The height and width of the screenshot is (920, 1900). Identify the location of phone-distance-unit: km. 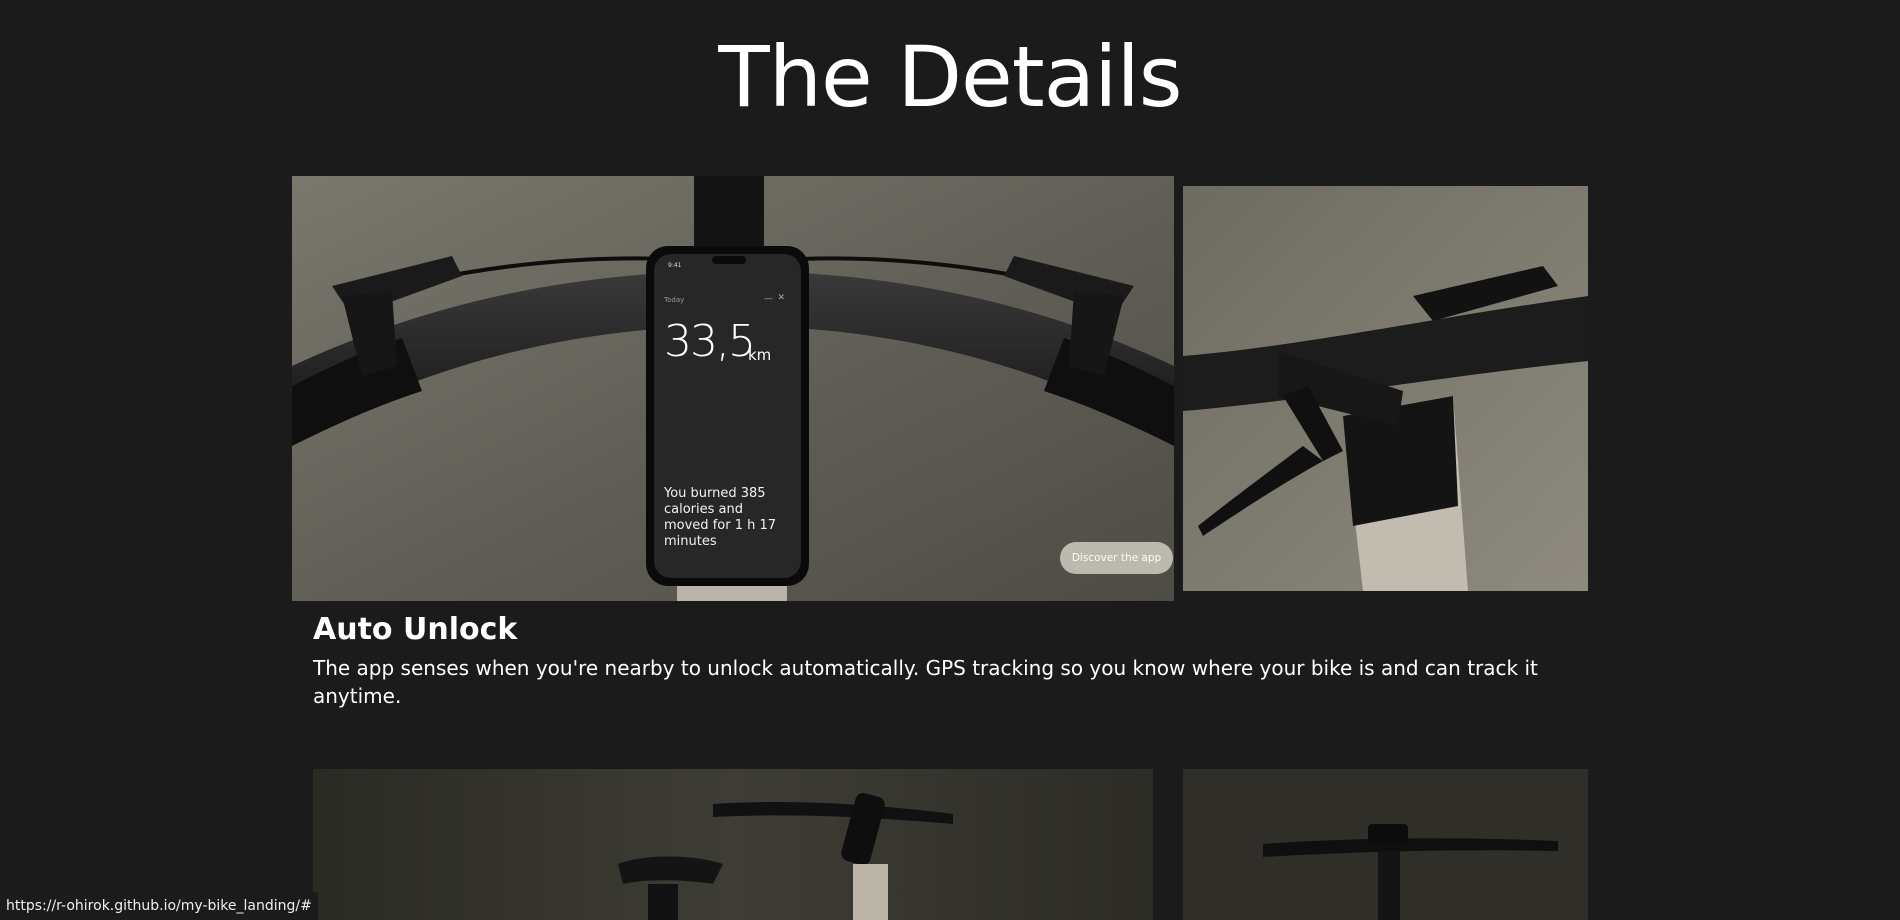
(760, 355).